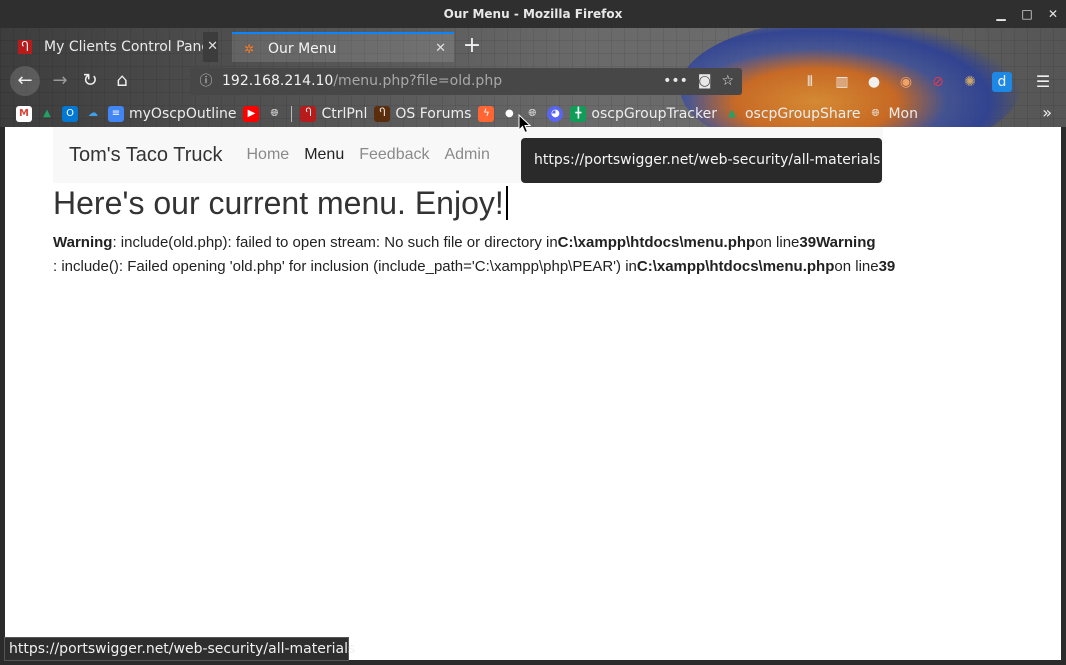  What do you see at coordinates (1047, 112) in the screenshot?
I see `bookmarks-overflow-icon: »` at bounding box center [1047, 112].